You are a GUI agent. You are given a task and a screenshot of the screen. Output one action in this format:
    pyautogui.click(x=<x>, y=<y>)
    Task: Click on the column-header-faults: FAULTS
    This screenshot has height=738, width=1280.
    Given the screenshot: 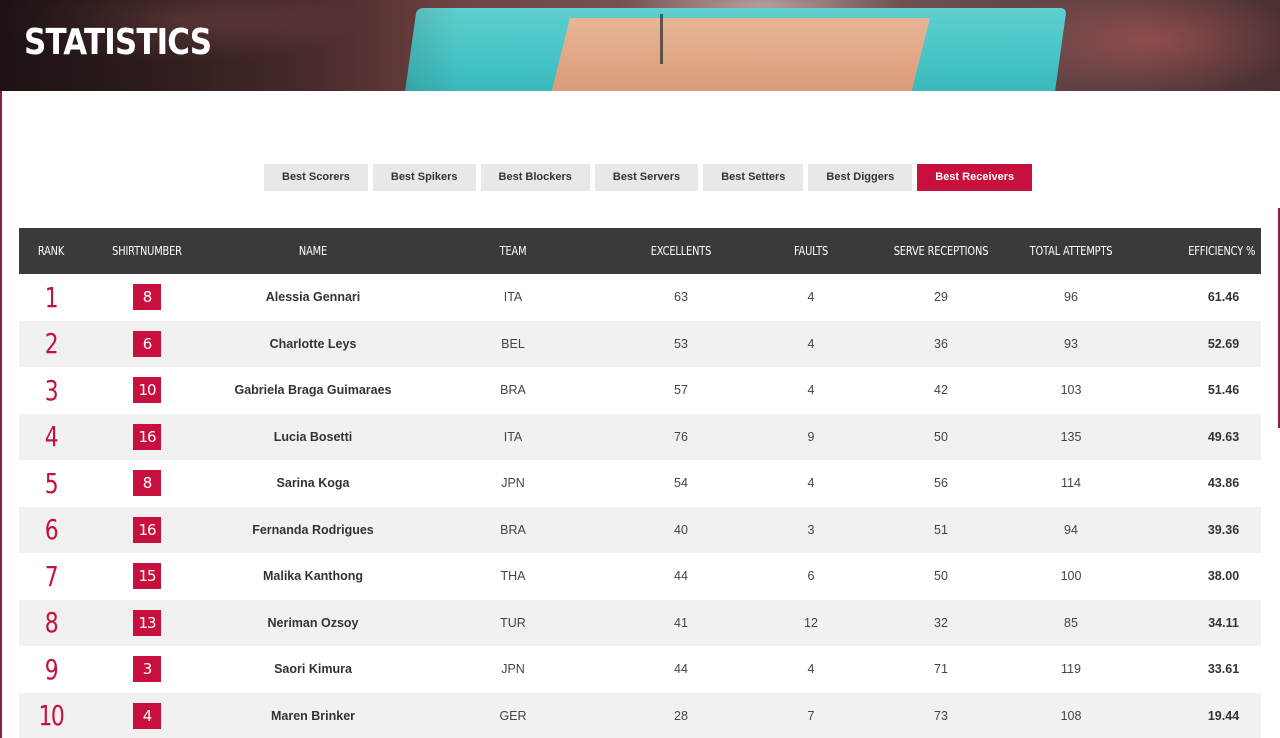 What is the action you would take?
    pyautogui.click(x=811, y=251)
    